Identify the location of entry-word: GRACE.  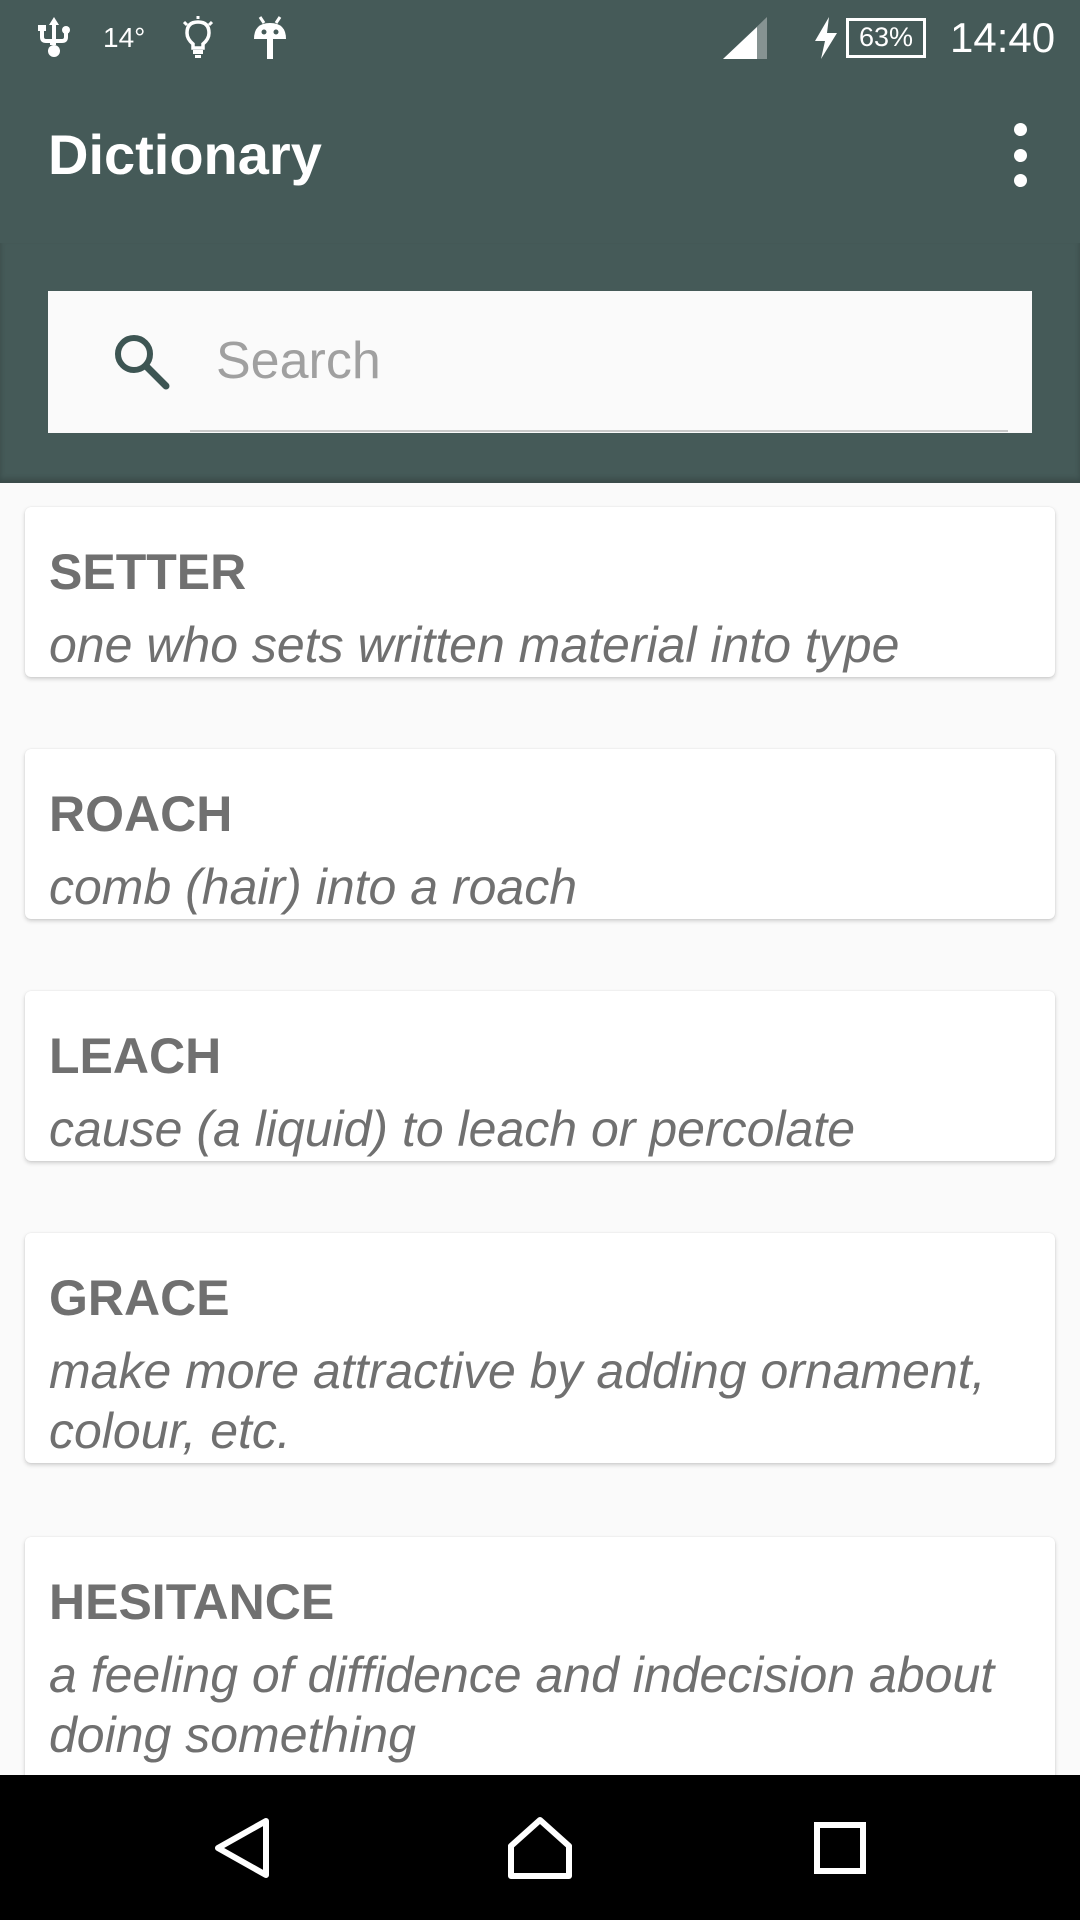
(139, 1298).